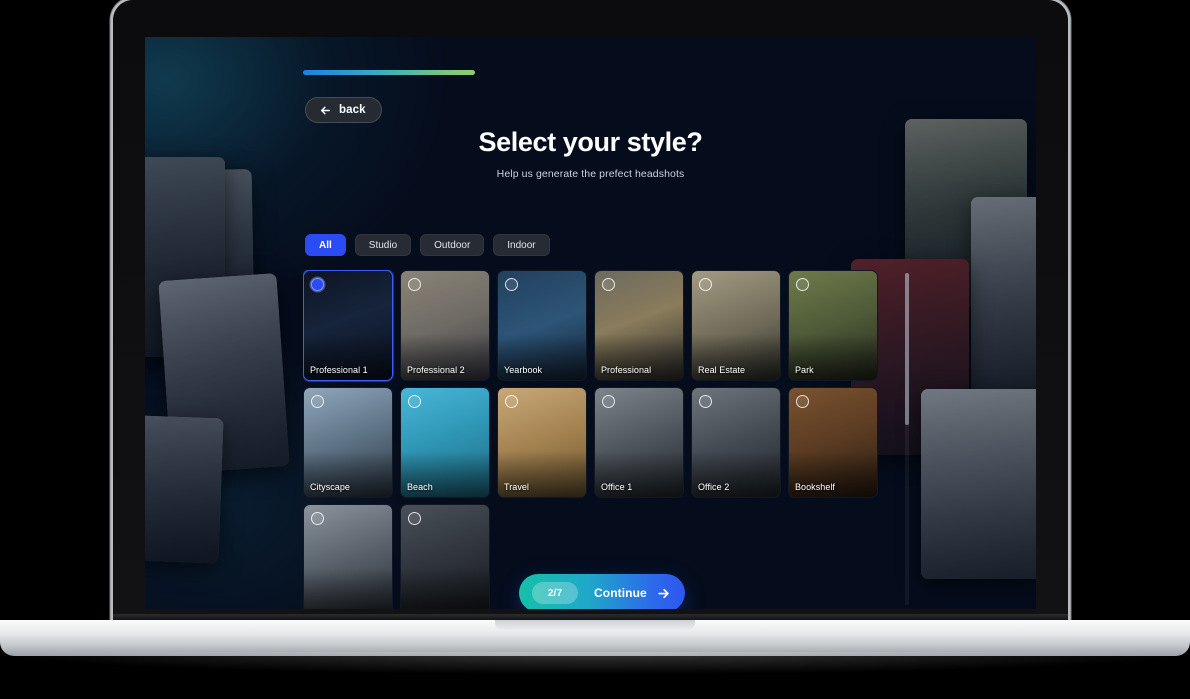 This screenshot has height=699, width=1190. I want to click on style-grid-scrollbar-thumb, so click(907, 349).